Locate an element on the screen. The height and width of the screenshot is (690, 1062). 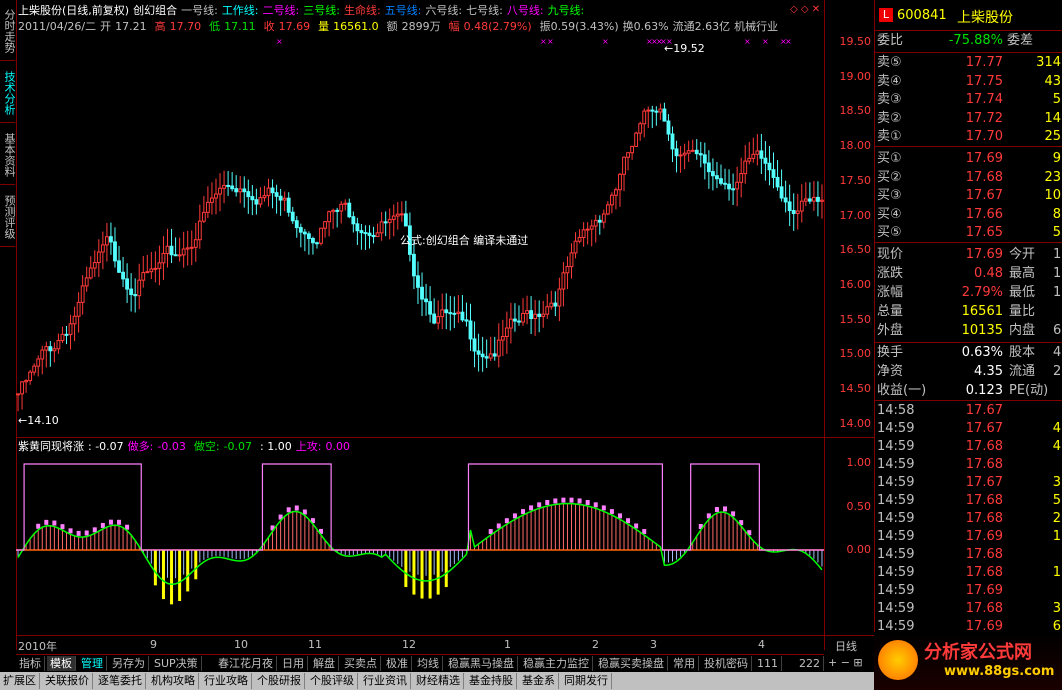
industry-value: 机械行业 is located at coordinates (756, 26).